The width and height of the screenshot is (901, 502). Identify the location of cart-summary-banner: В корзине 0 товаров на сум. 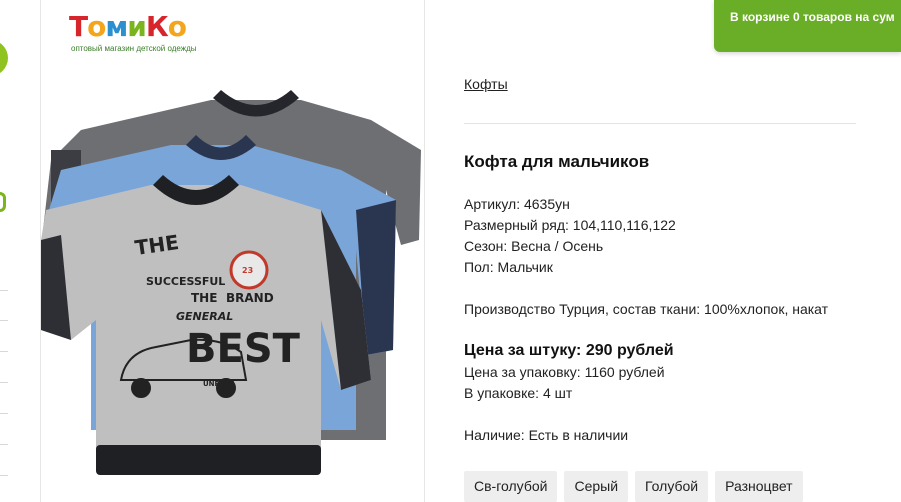
(807, 26).